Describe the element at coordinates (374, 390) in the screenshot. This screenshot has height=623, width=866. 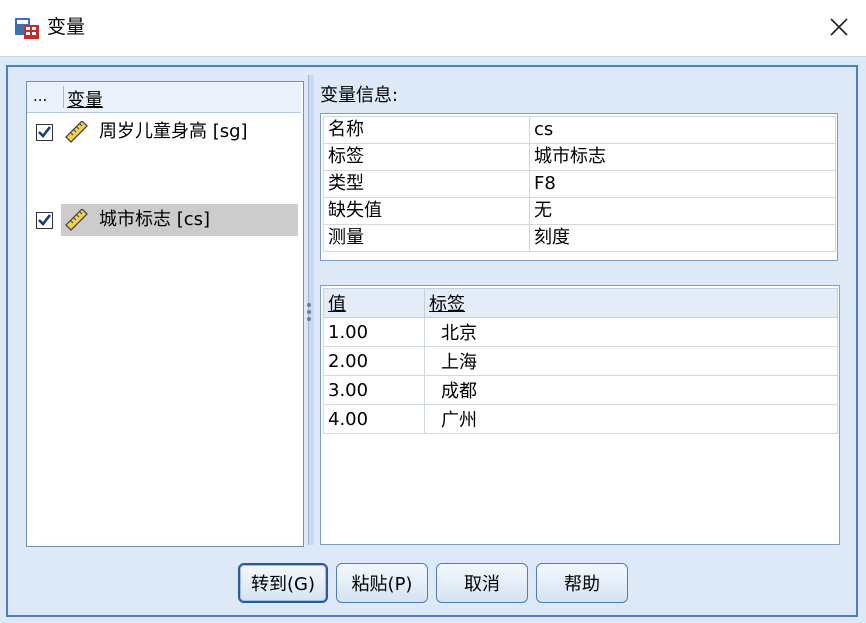
I see `value-cell: 3.00` at that location.